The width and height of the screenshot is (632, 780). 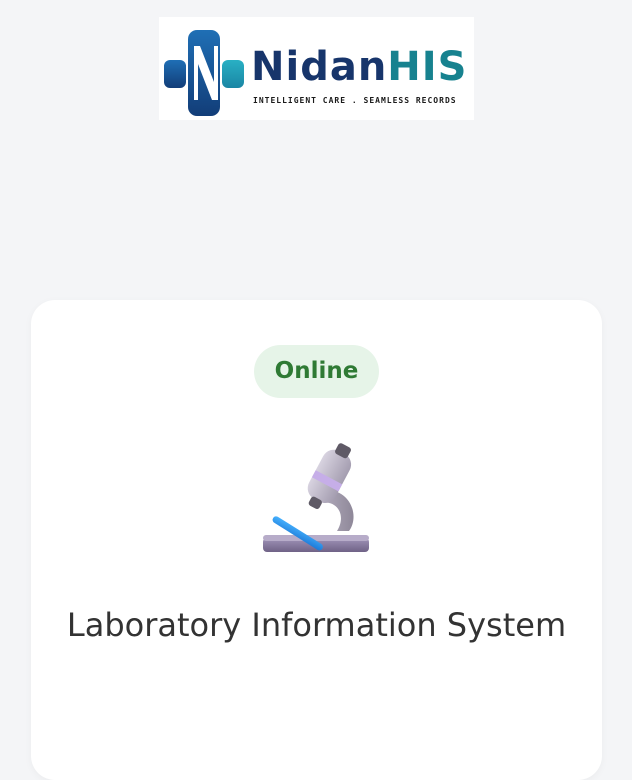 I want to click on brand-wordmark: NidanHIS, so click(x=359, y=67).